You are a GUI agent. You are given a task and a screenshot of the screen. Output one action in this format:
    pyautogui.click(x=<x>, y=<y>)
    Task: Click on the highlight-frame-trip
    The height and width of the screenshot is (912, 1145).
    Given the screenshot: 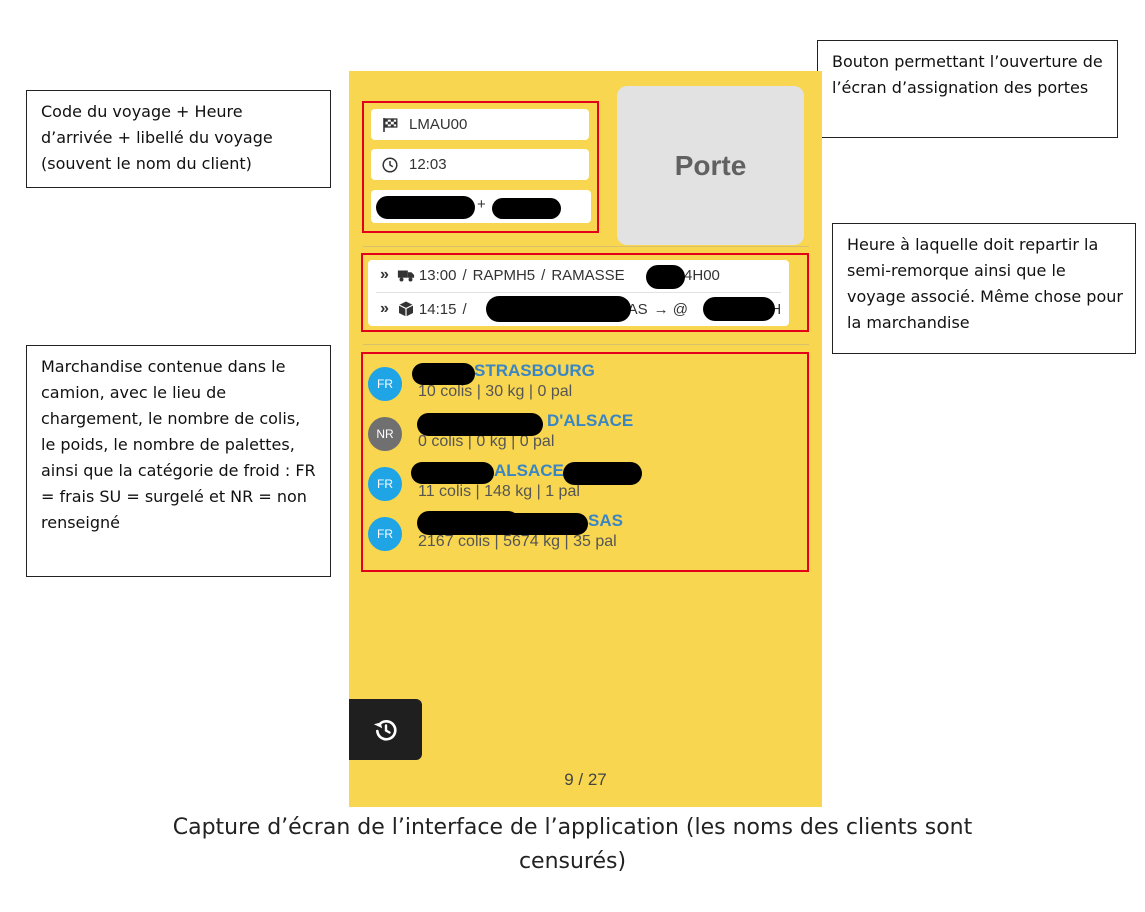 What is the action you would take?
    pyautogui.click(x=480, y=167)
    